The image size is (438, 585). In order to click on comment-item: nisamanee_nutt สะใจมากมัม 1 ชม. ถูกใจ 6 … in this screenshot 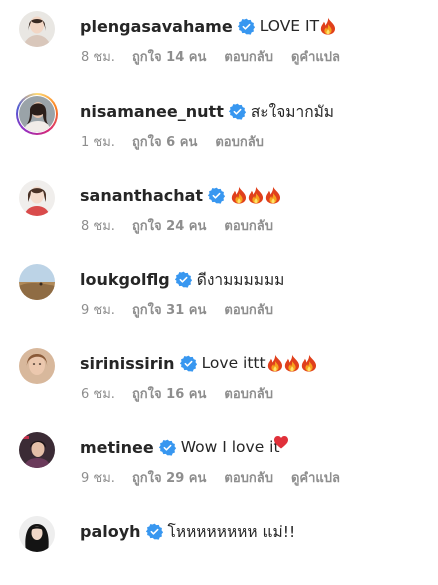, I will do `click(219, 125)`.